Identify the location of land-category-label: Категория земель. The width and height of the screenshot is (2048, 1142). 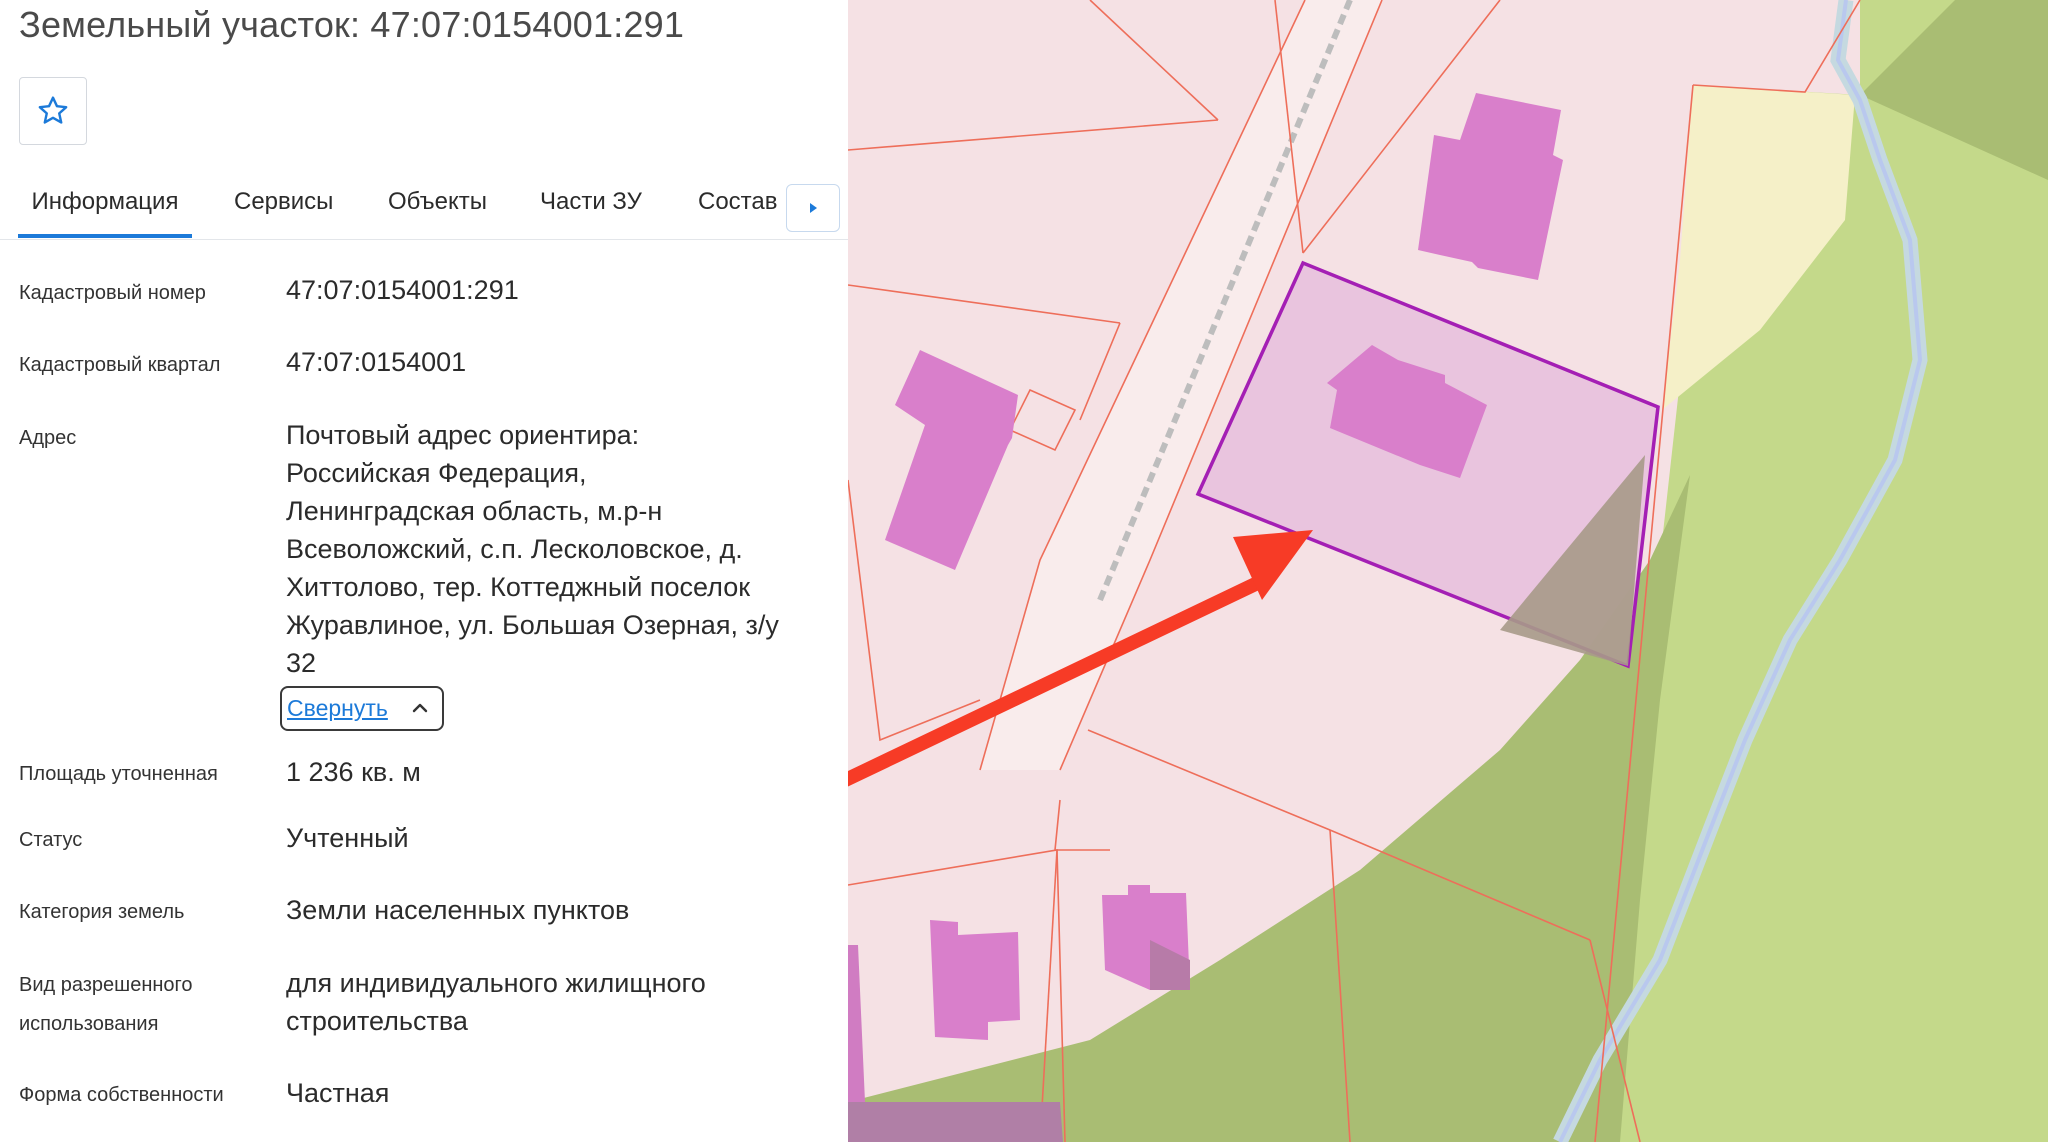
(102, 912).